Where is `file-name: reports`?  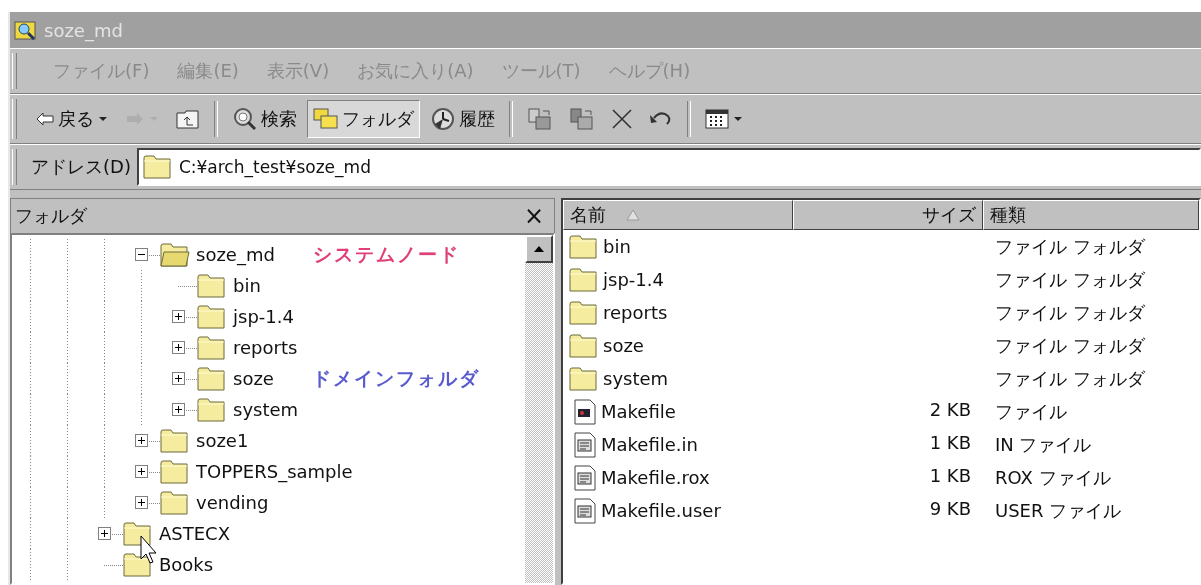 file-name: reports is located at coordinates (678, 312).